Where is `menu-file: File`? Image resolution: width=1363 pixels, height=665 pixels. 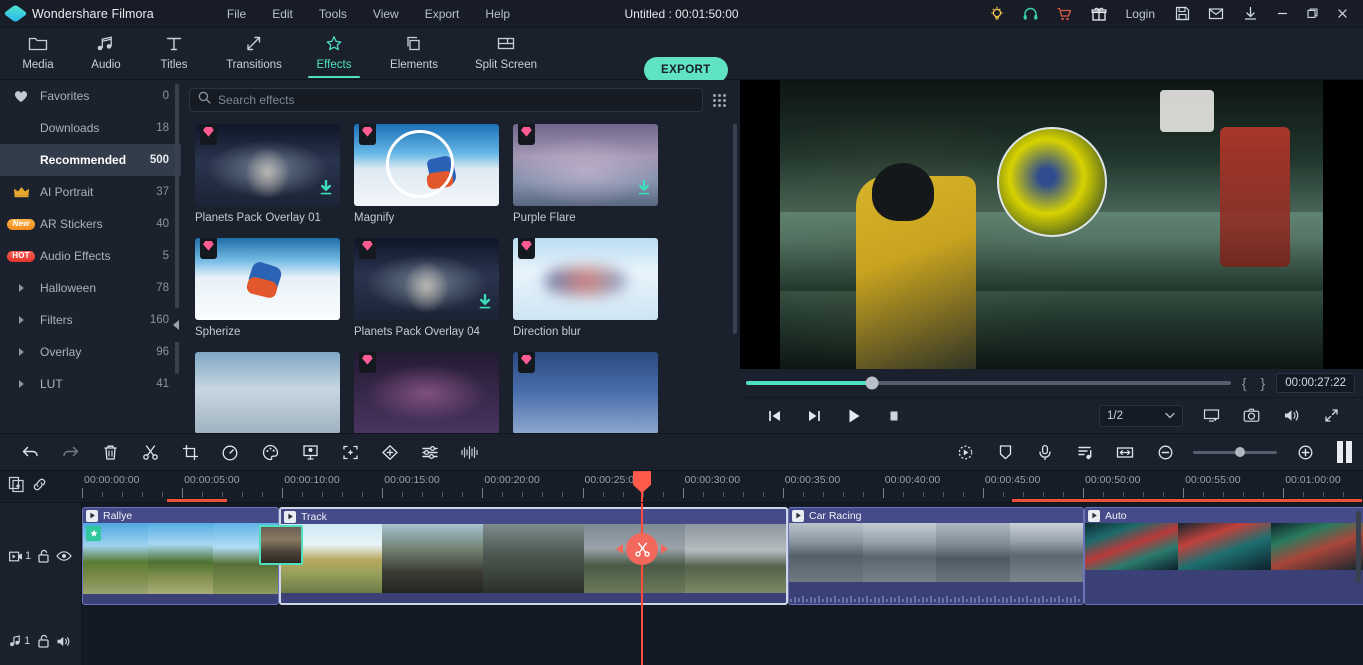
menu-file: File is located at coordinates (236, 14).